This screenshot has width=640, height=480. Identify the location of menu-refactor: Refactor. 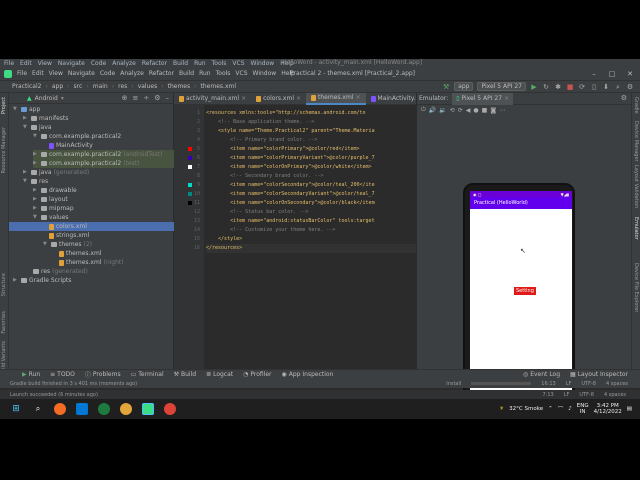
(161, 73).